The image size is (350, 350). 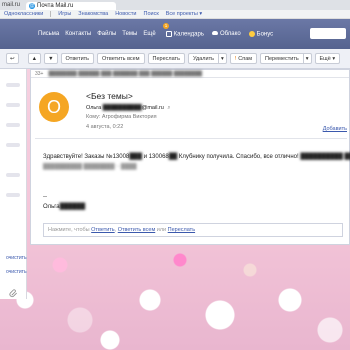 What do you see at coordinates (328, 33) in the screenshot?
I see `user-account-menu` at bounding box center [328, 33].